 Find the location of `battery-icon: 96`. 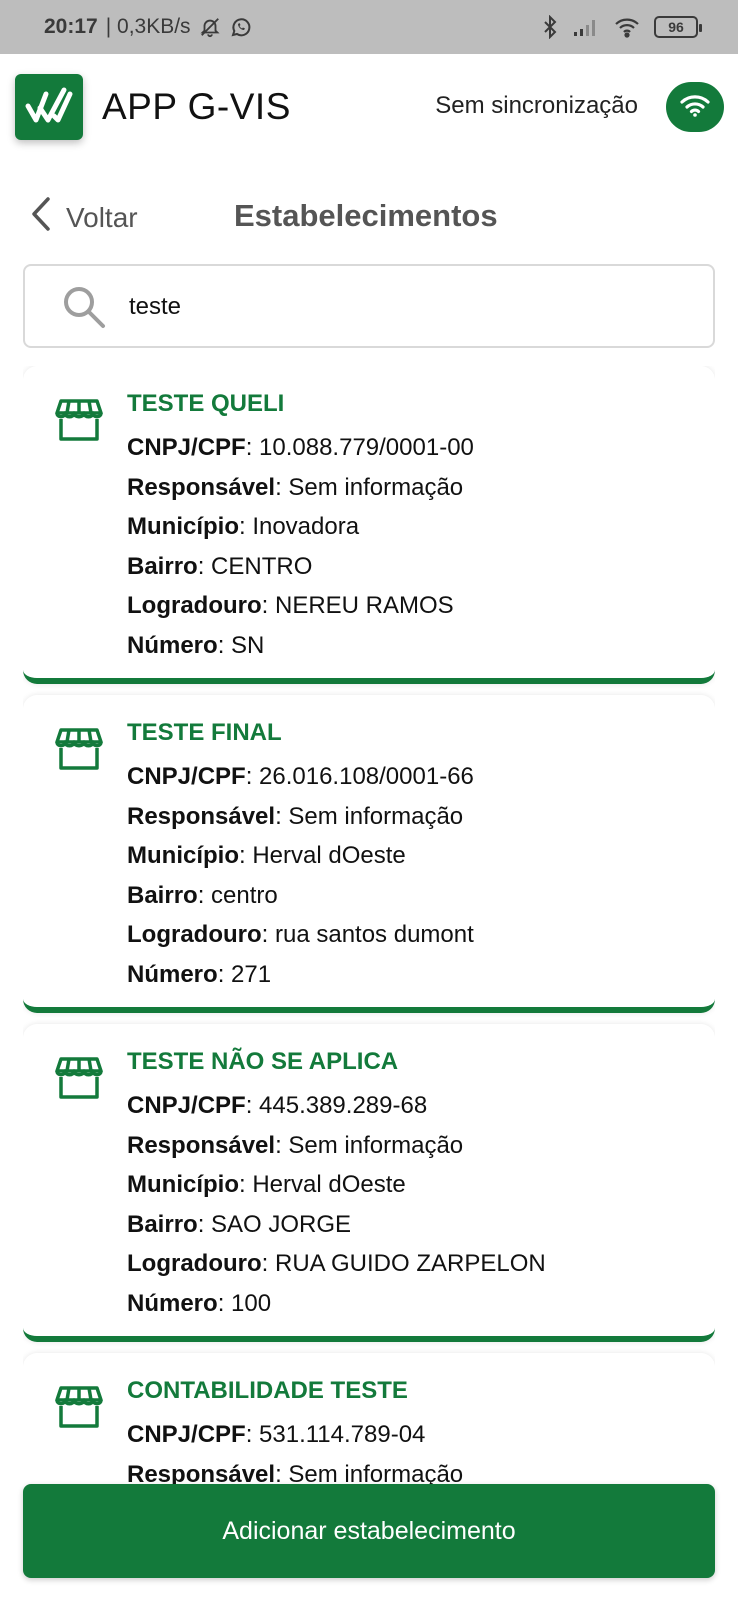

battery-icon: 96 is located at coordinates (678, 27).